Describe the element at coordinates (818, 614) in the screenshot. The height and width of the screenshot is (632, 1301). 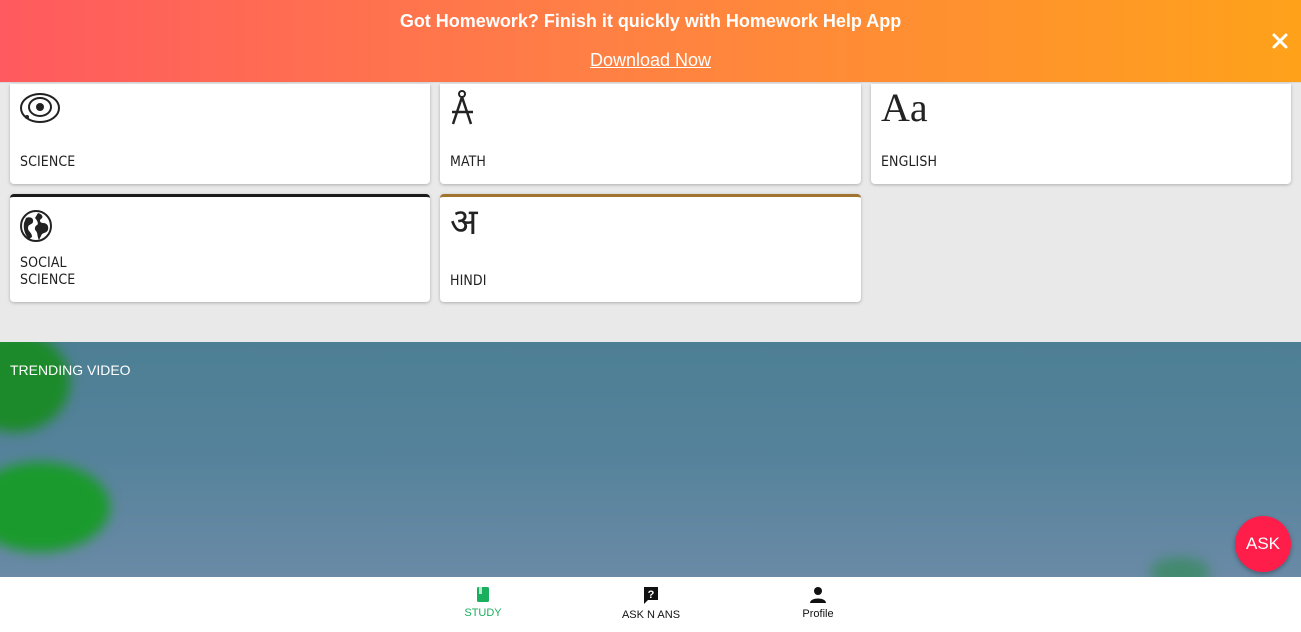
I see `nav-label: Profile` at that location.